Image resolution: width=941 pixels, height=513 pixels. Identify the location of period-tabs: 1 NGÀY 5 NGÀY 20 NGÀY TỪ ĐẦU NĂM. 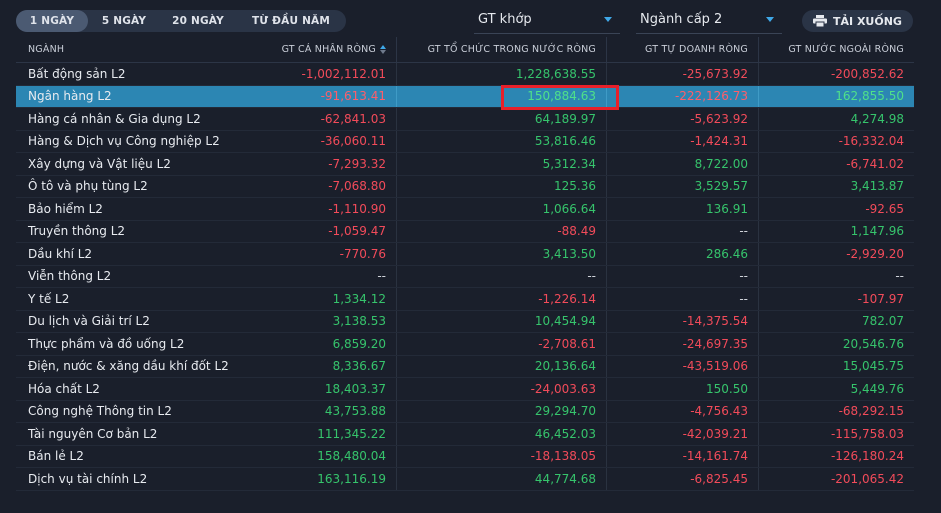
(181, 21).